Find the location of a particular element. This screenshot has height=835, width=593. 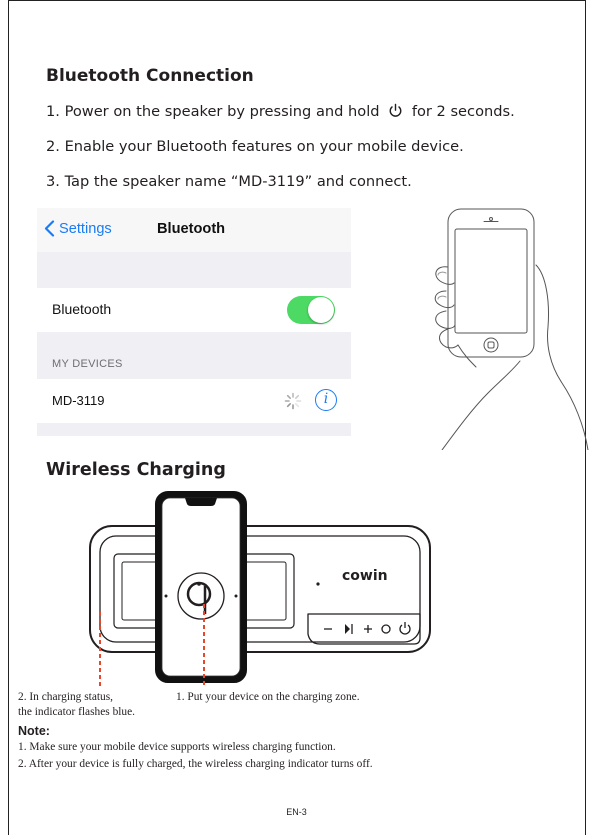

page-number: EN-3 is located at coordinates (296, 812).